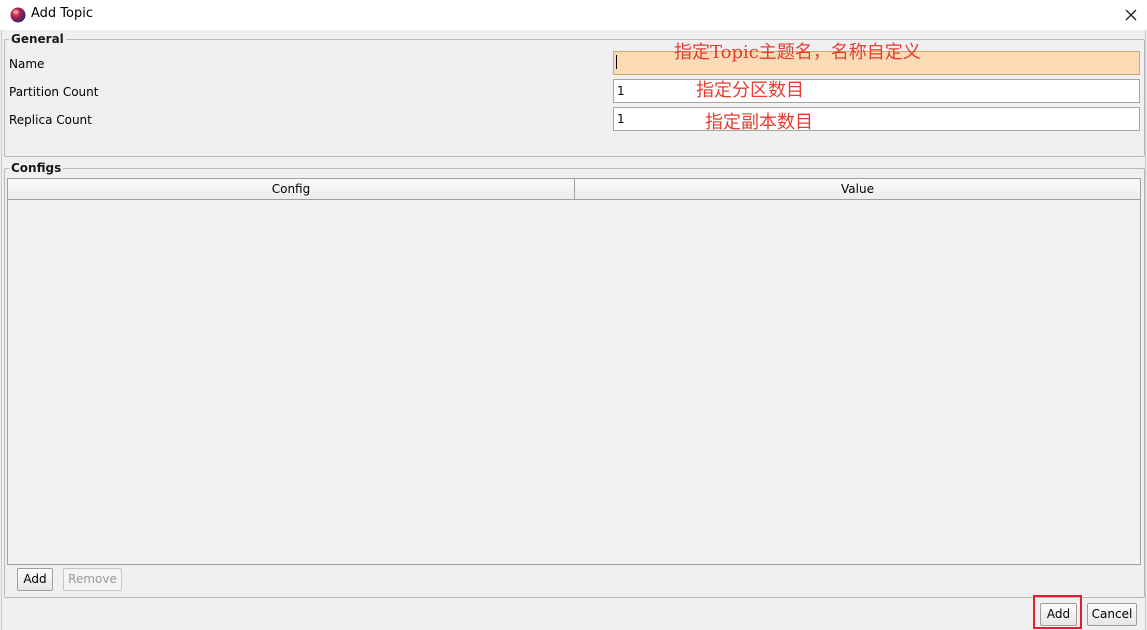 The width and height of the screenshot is (1147, 630). What do you see at coordinates (1112, 614) in the screenshot?
I see `cancel-button: Cancel` at bounding box center [1112, 614].